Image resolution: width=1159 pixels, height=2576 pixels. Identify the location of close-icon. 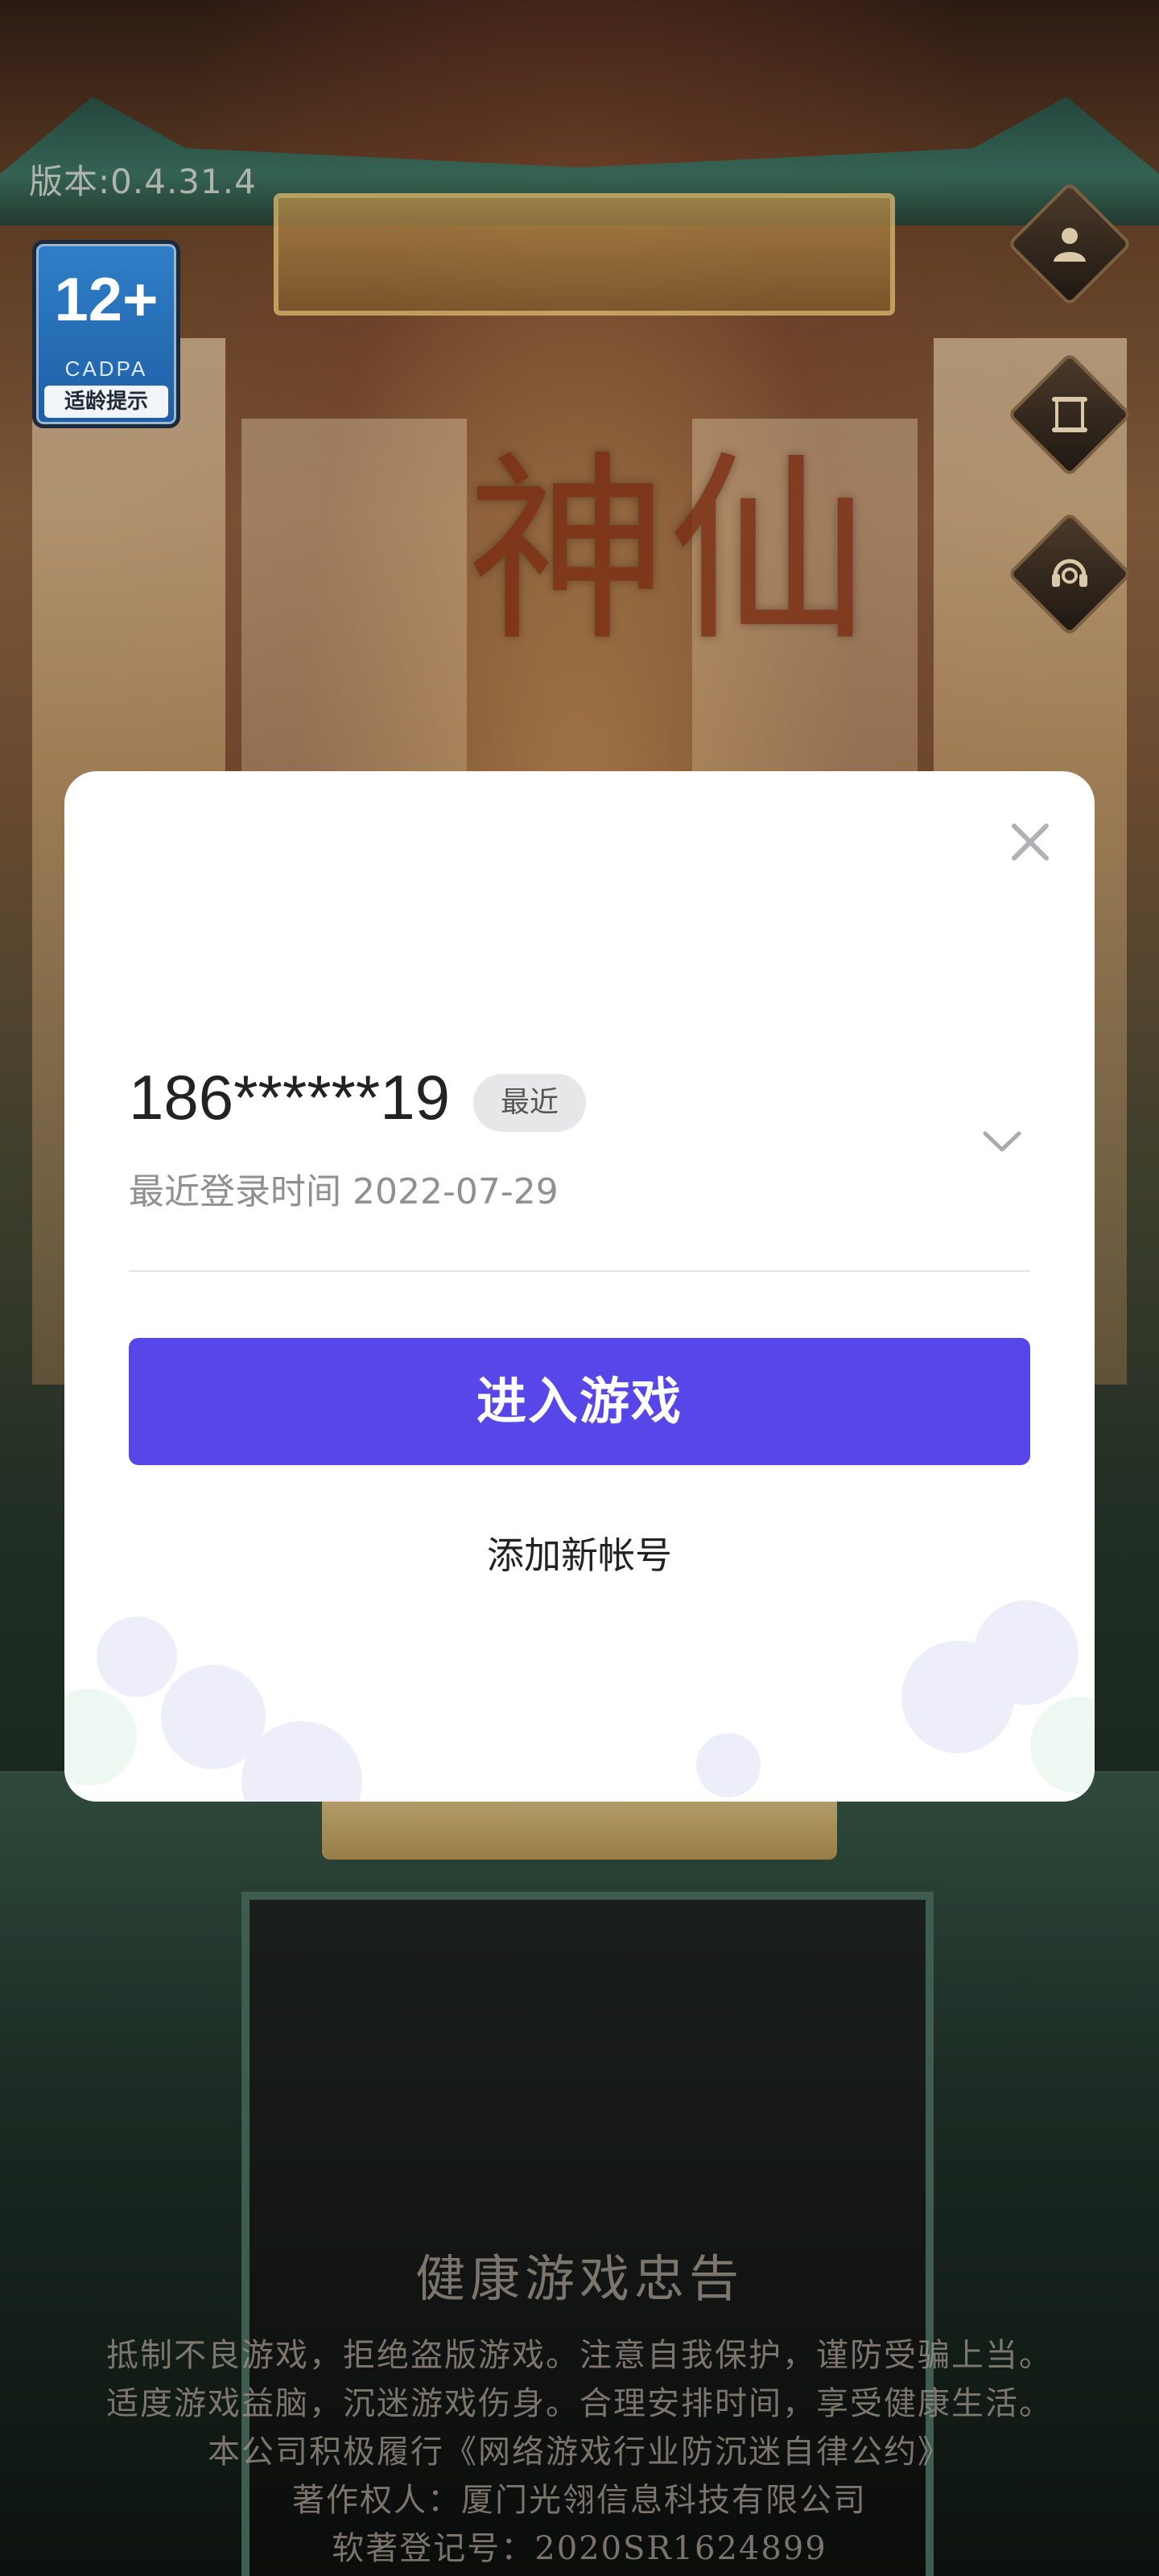
(1030, 842).